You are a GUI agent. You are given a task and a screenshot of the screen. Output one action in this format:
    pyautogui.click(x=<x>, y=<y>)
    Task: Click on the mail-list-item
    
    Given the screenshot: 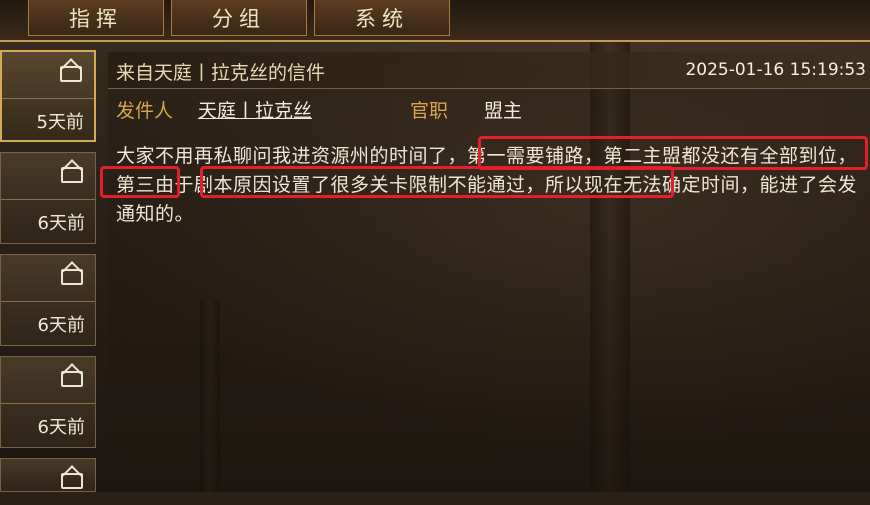 What is the action you would take?
    pyautogui.click(x=48, y=475)
    